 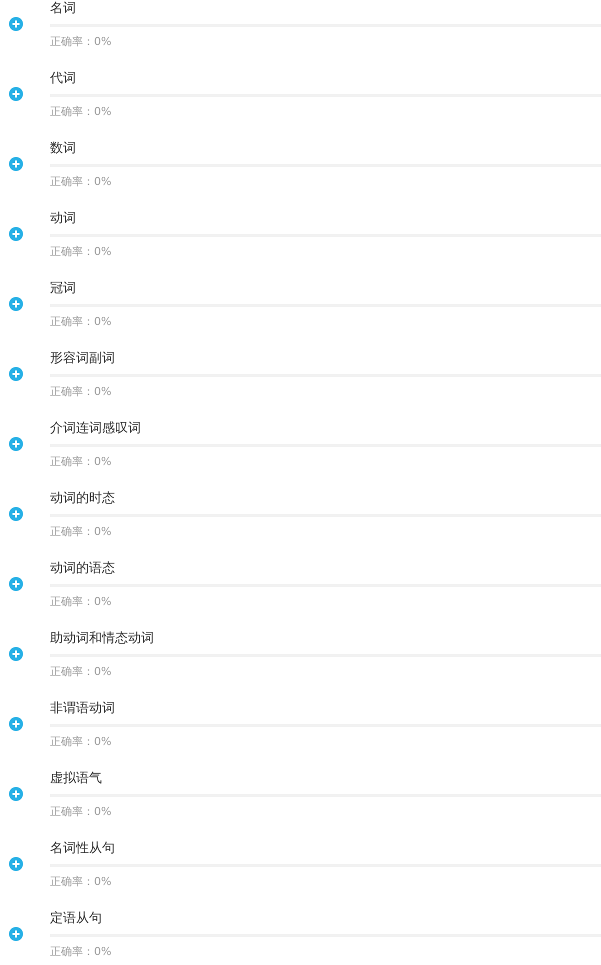 What do you see at coordinates (83, 849) in the screenshot?
I see `topic-title: 名词性从句` at bounding box center [83, 849].